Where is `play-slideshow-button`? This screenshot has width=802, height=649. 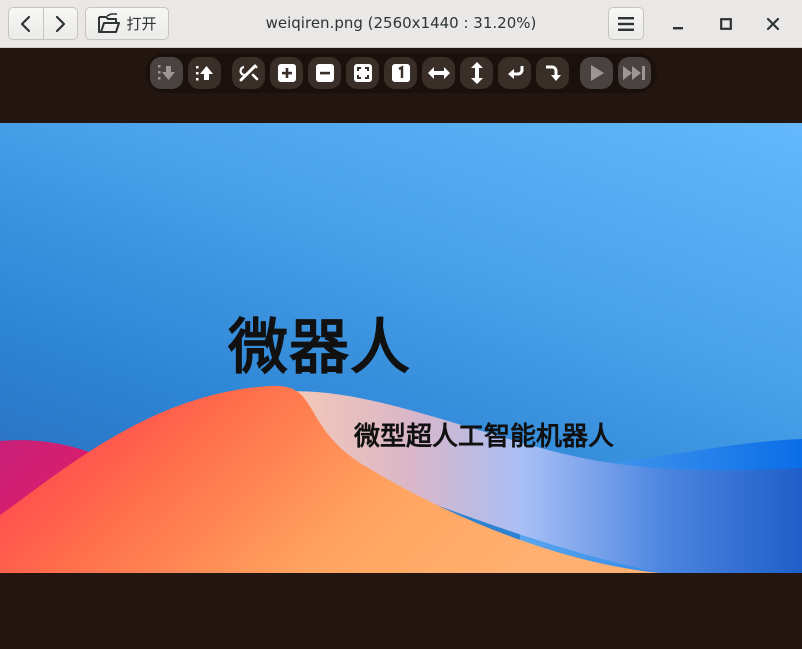
play-slideshow-button is located at coordinates (596, 73).